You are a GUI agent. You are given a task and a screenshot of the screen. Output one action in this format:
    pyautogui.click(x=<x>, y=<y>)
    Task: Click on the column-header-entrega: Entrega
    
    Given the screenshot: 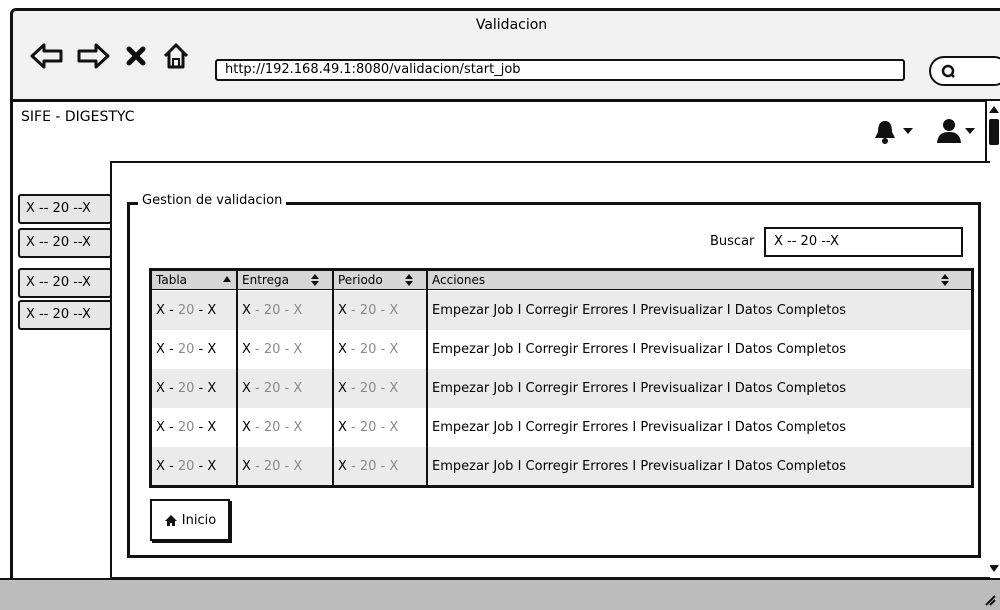 What is the action you would take?
    pyautogui.click(x=285, y=280)
    